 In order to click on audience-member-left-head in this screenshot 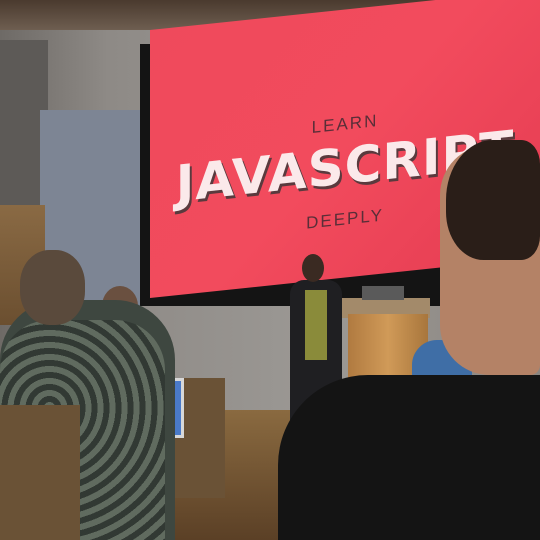, I will do `click(52, 287)`.